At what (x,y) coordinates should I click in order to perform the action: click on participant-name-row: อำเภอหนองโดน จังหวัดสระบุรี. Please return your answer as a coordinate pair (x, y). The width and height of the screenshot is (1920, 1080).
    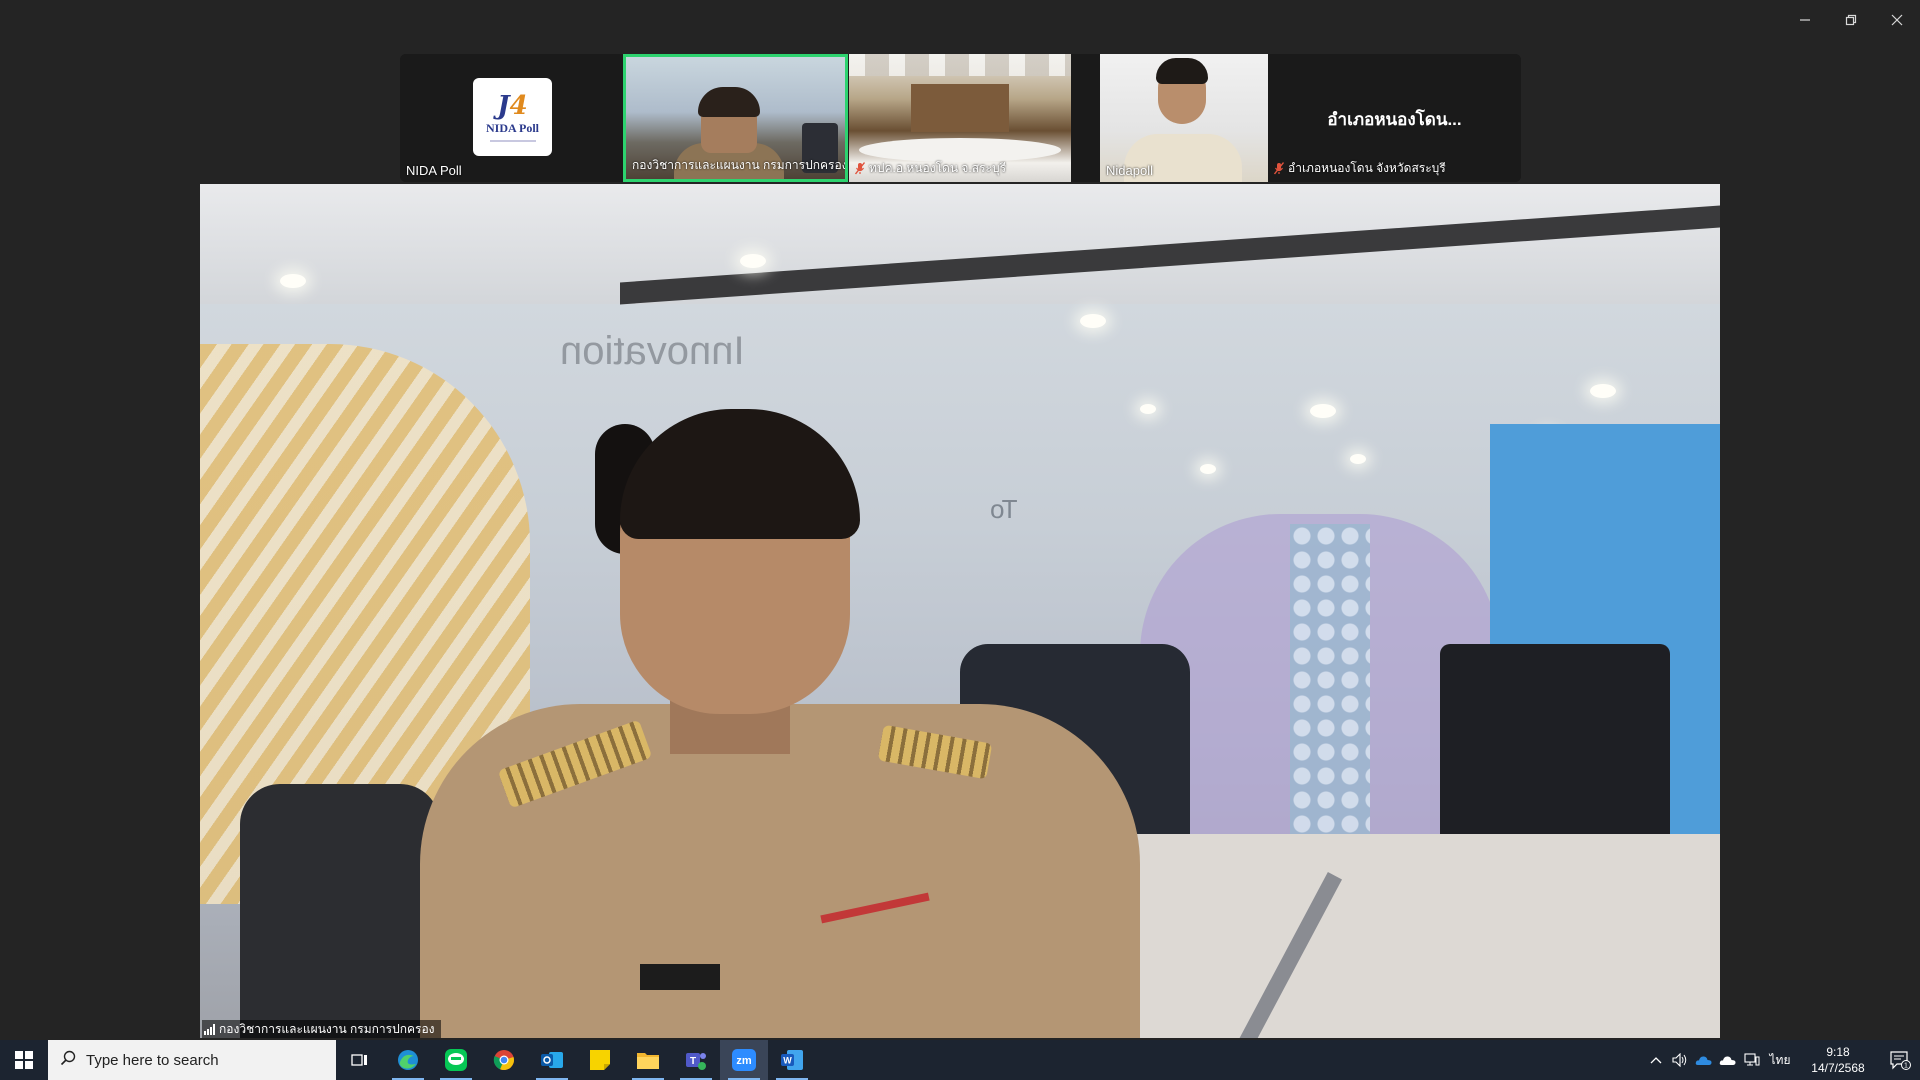
    Looking at the image, I should click on (1360, 168).